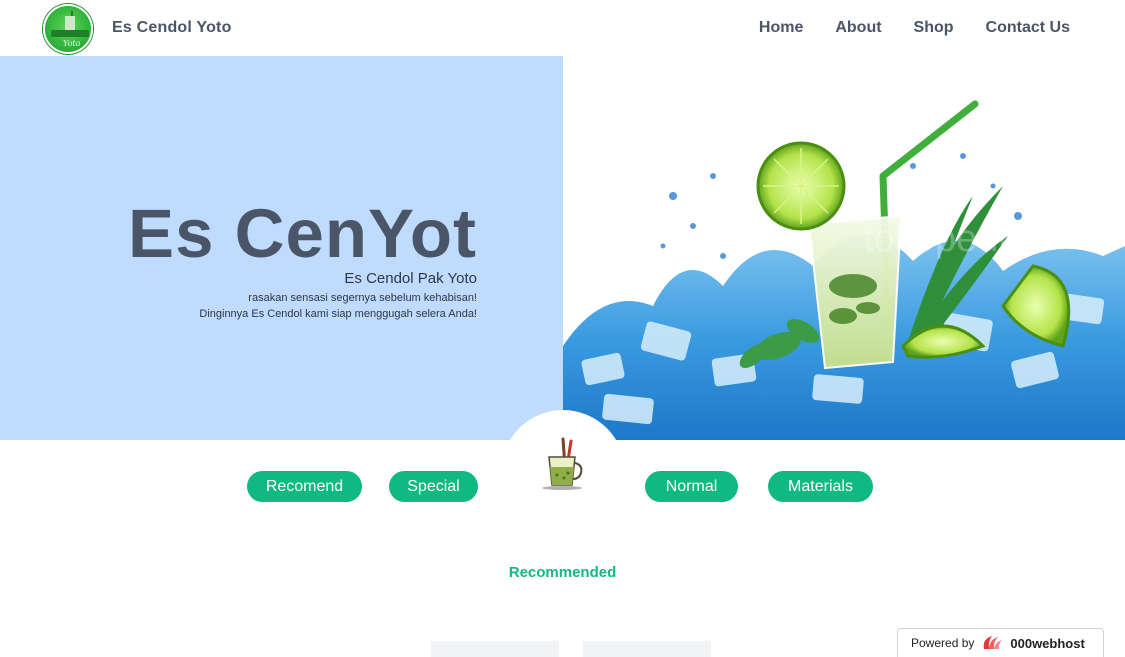  What do you see at coordinates (302, 233) in the screenshot?
I see `hero-title: Es CenYot` at bounding box center [302, 233].